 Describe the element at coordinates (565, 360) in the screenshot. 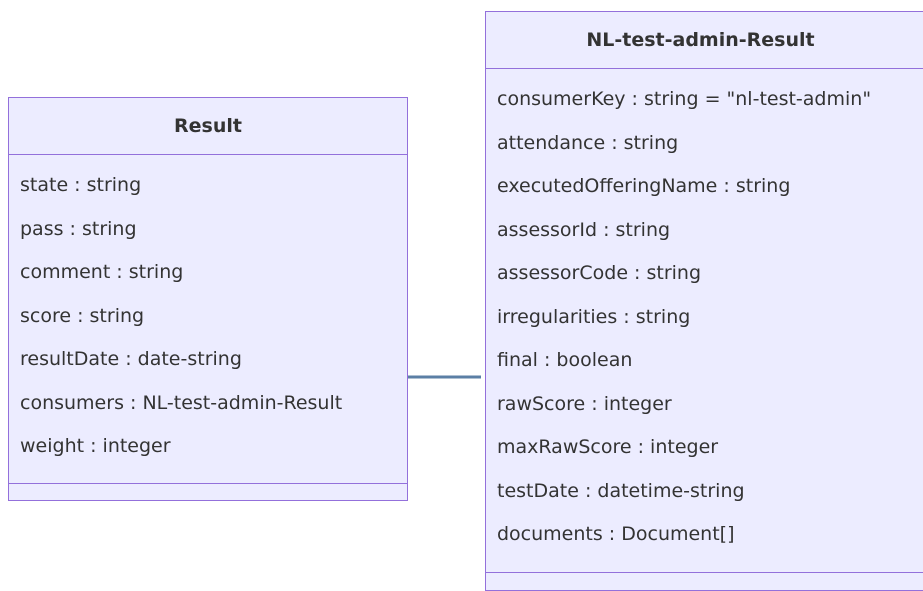

I see `attribute-row: final : boolean` at that location.